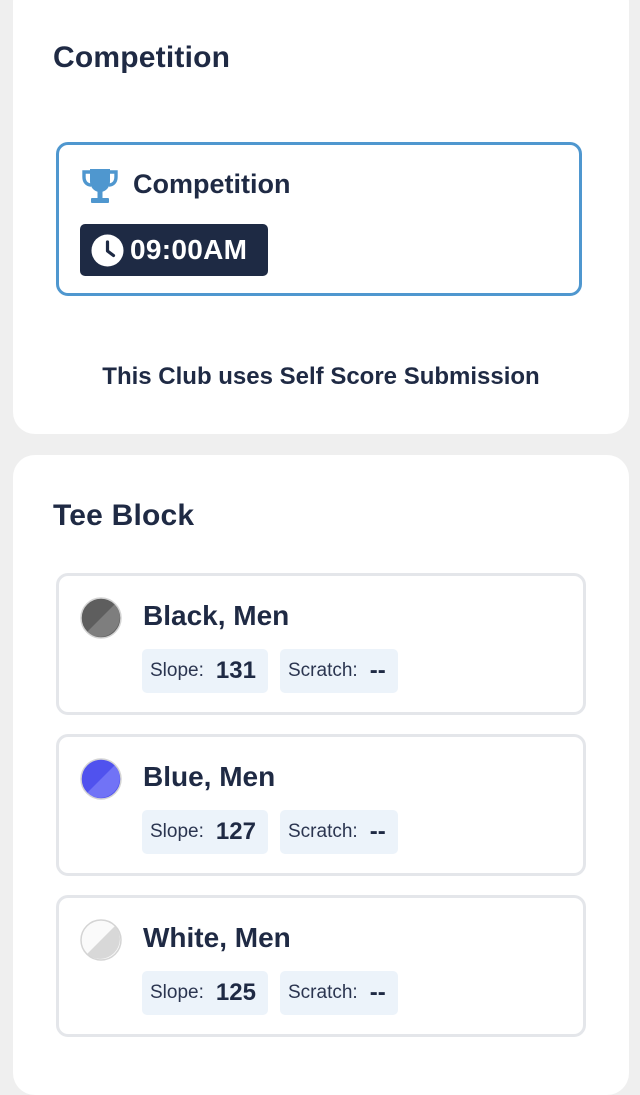 This screenshot has width=640, height=1095. What do you see at coordinates (142, 57) in the screenshot?
I see `competition-section-title: Competition` at bounding box center [142, 57].